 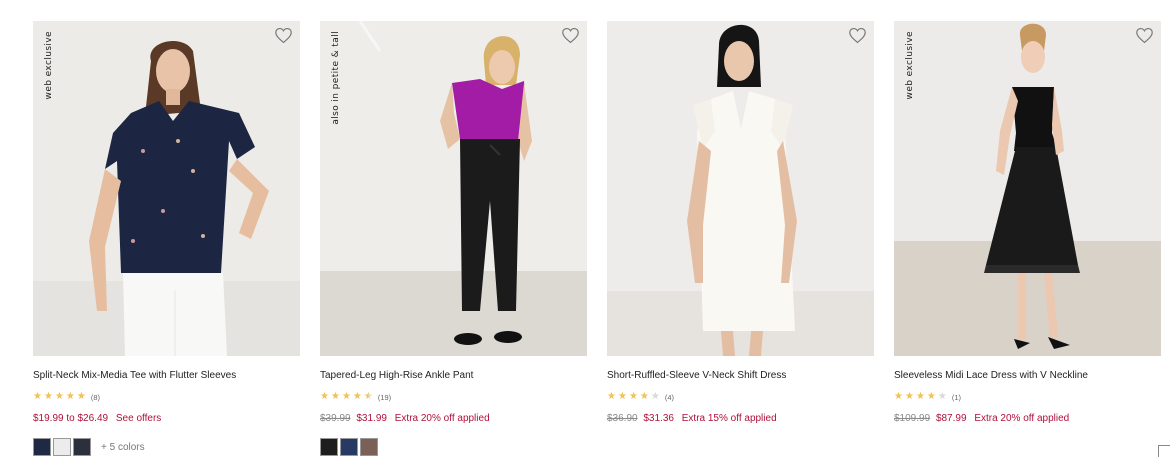 I want to click on review-count: (19), so click(x=384, y=397).